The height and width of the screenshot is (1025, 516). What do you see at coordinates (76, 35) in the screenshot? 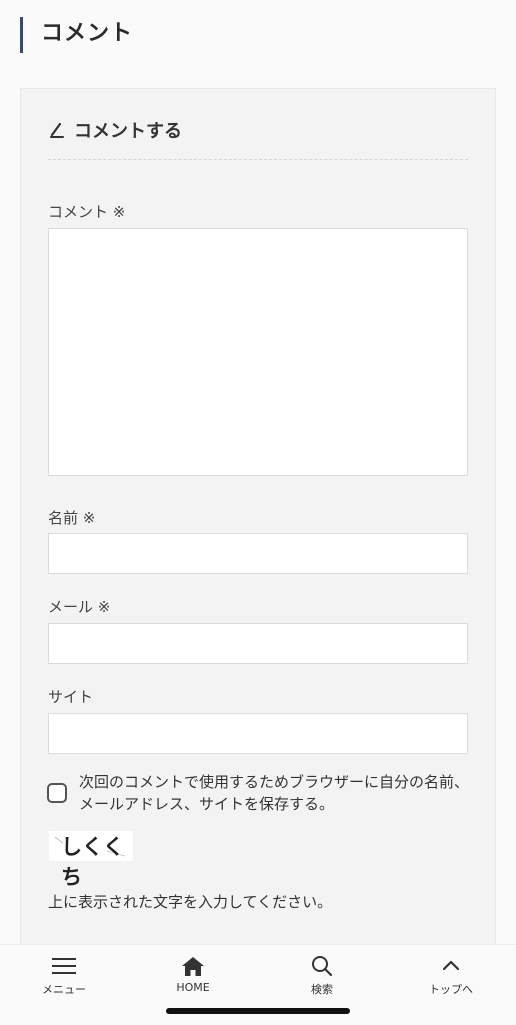
I see `section-heading: コメント` at bounding box center [76, 35].